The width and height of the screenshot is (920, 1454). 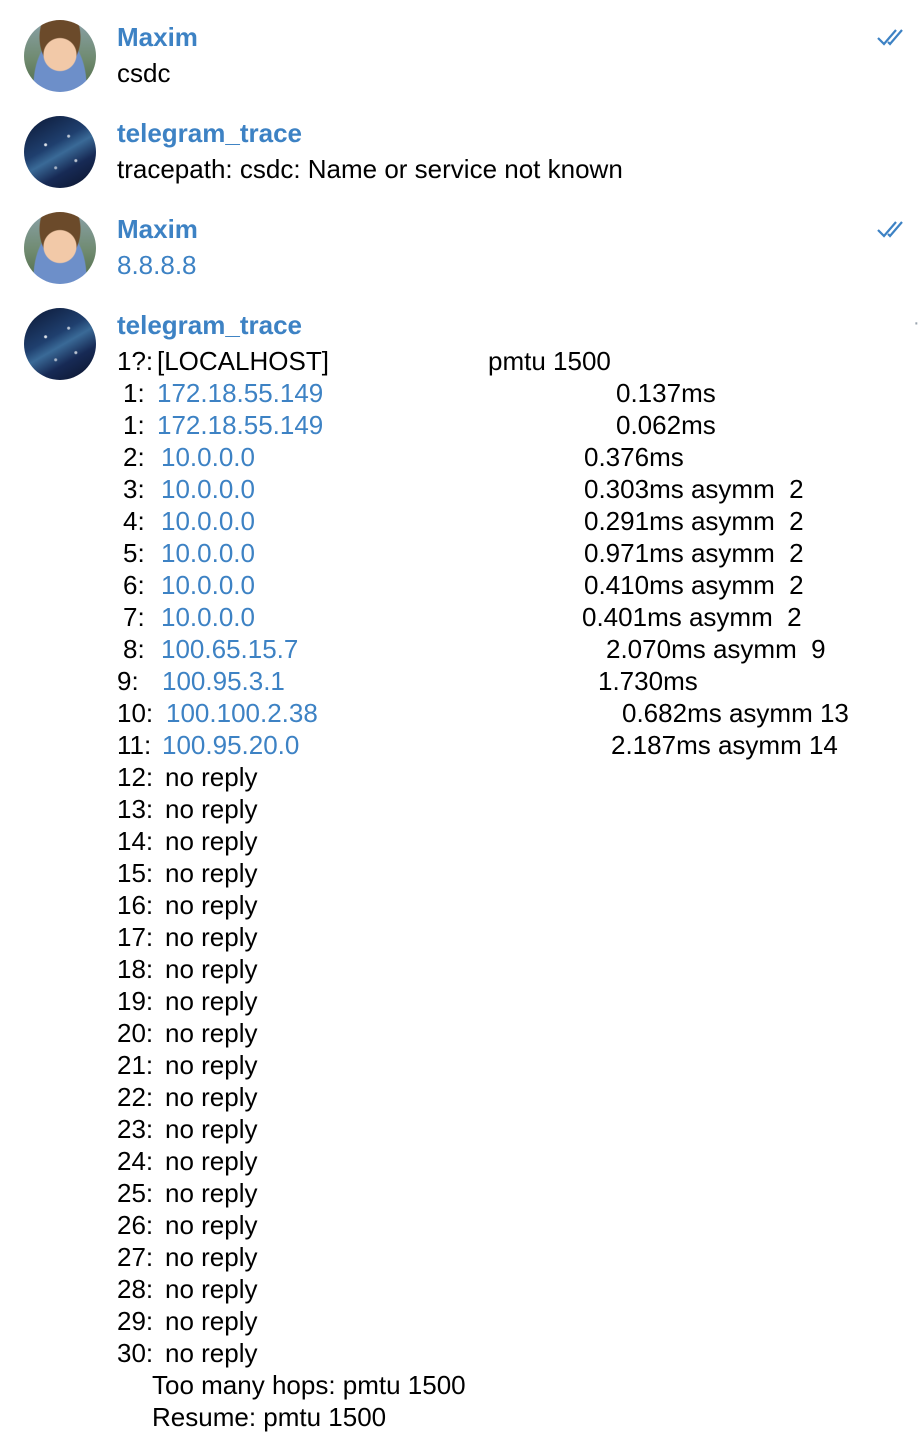 I want to click on hop-host-link: 100.95.3.1, so click(x=223, y=681).